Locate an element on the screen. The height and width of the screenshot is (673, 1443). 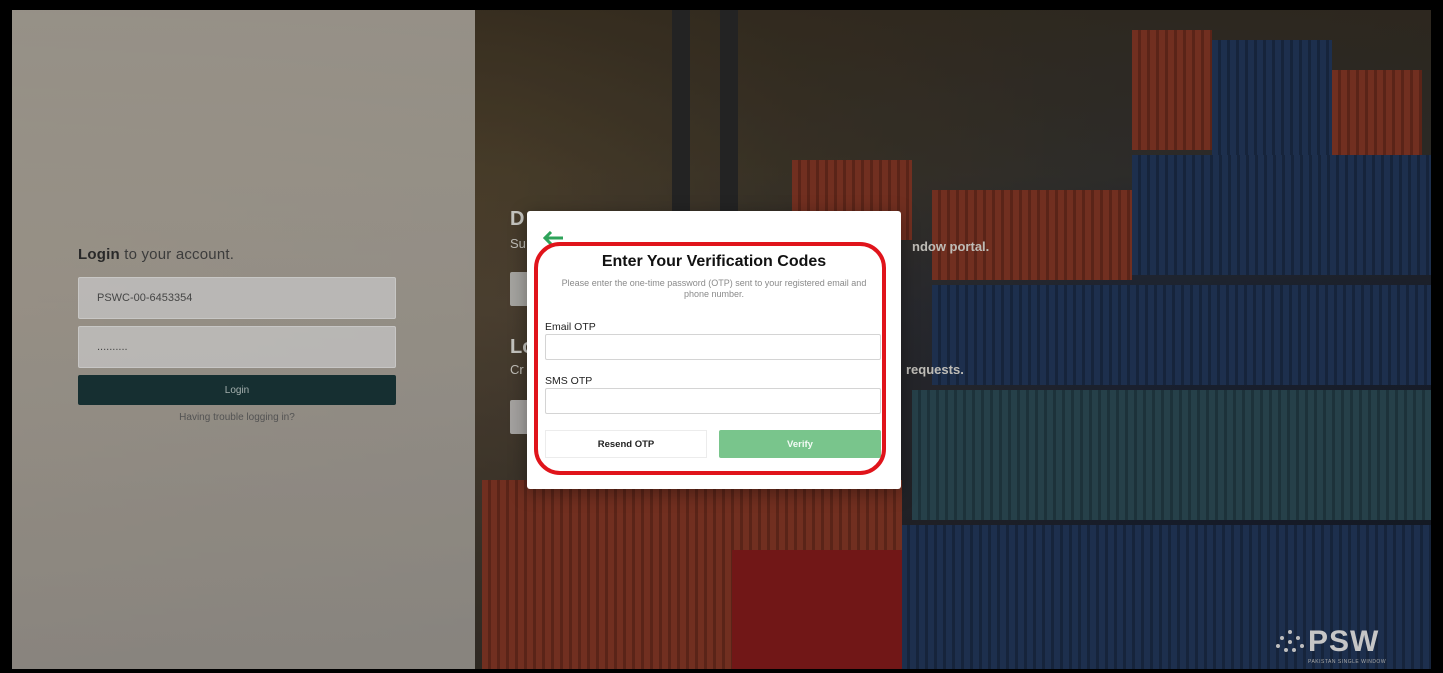
email-otp-input is located at coordinates (713, 347).